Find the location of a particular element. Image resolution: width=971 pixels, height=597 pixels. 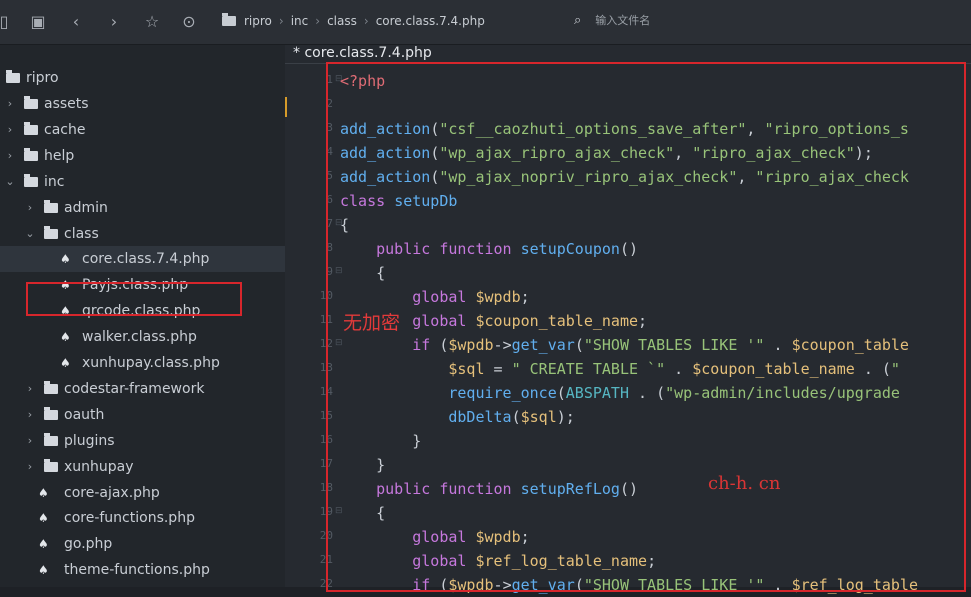

cursor-line-marker is located at coordinates (286, 107).